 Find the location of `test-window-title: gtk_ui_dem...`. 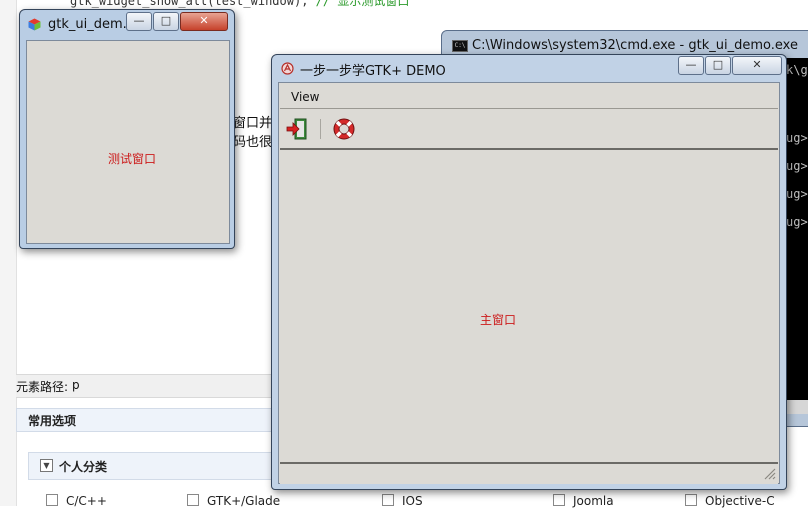

test-window-title: gtk_ui_dem... is located at coordinates (92, 24).